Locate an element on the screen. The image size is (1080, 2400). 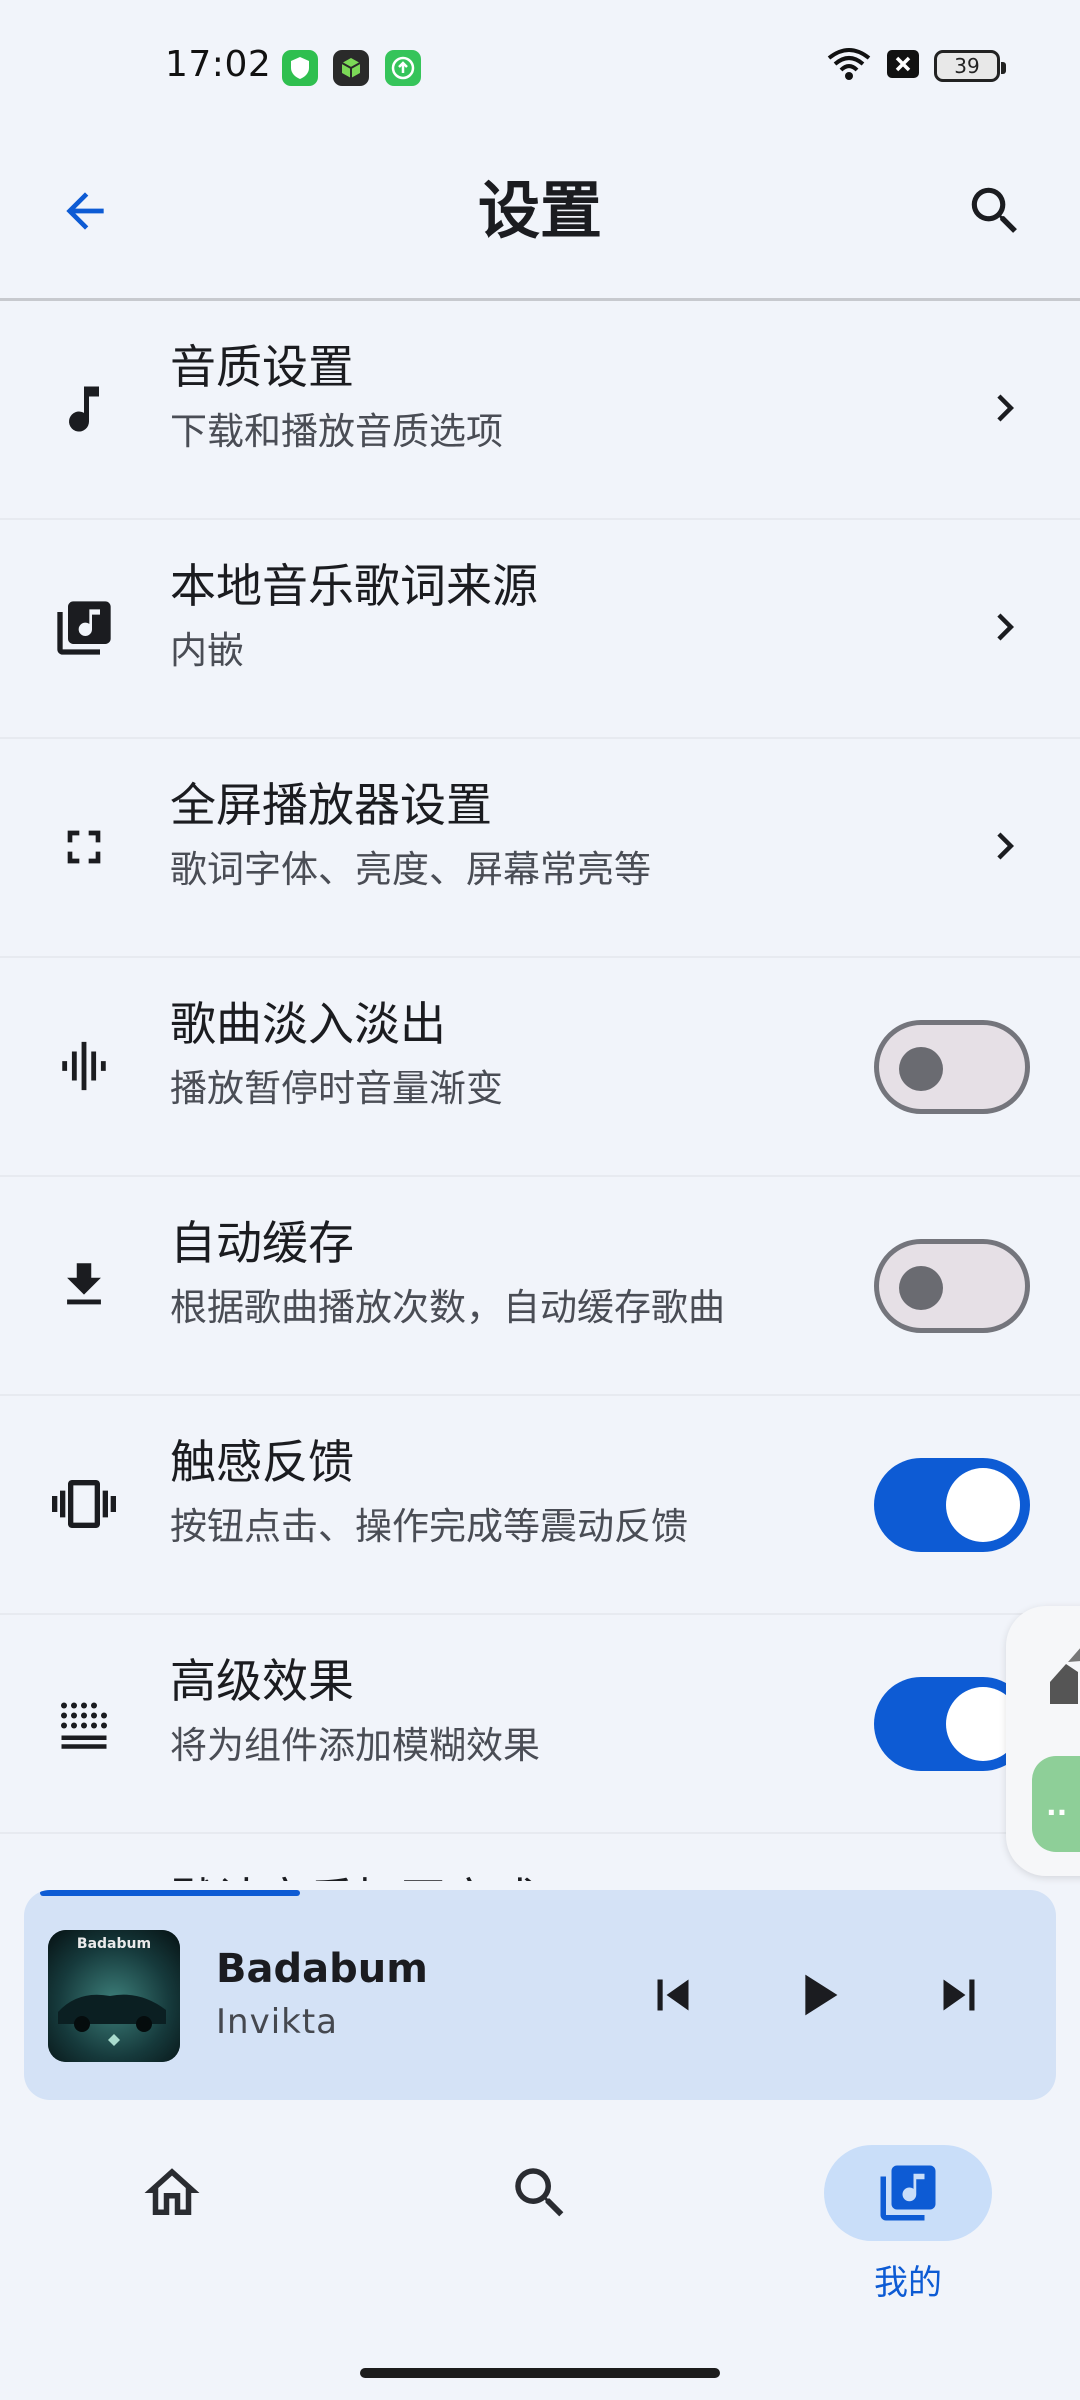
playback-progress is located at coordinates (540, 1894).